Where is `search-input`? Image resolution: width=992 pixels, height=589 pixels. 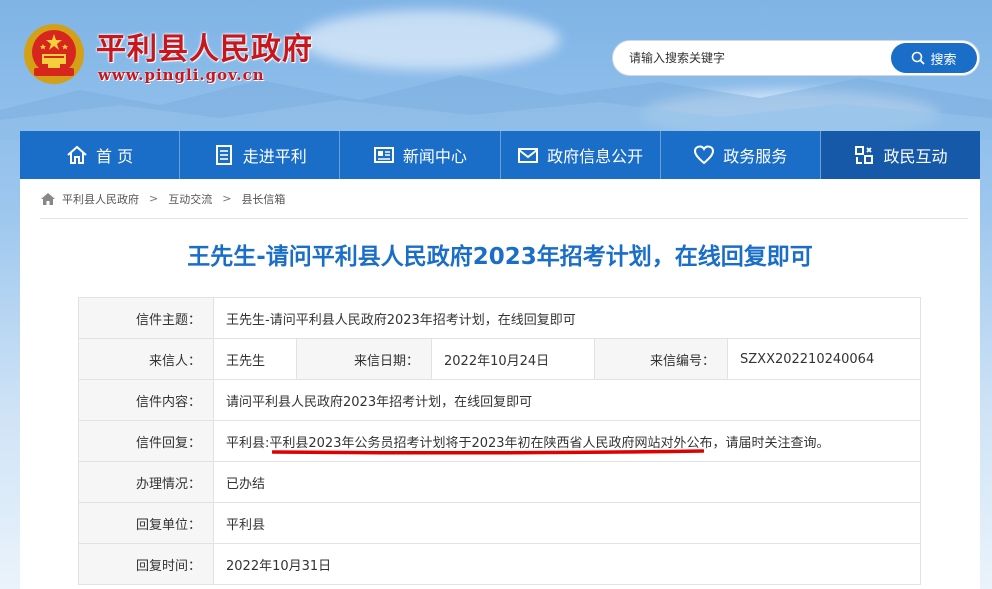
search-input is located at coordinates (759, 58).